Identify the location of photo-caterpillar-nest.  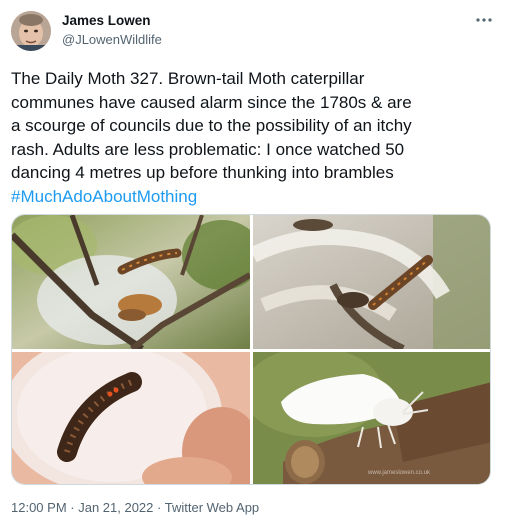
(371, 282).